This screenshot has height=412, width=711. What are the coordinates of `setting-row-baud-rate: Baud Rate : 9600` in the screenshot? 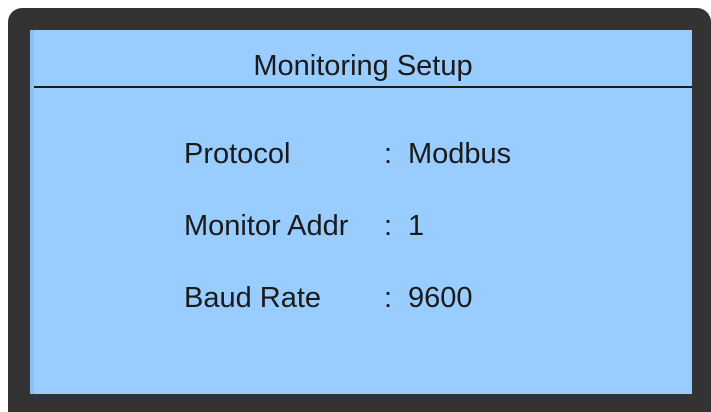 It's located at (347, 318).